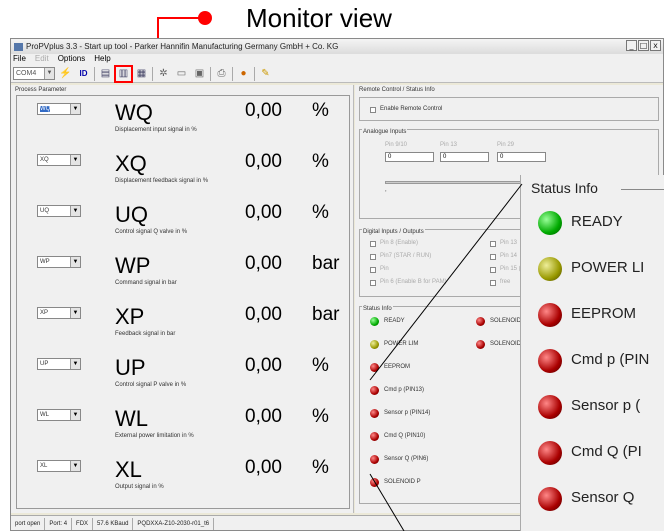  I want to click on parameter-name: WP, so click(133, 265).